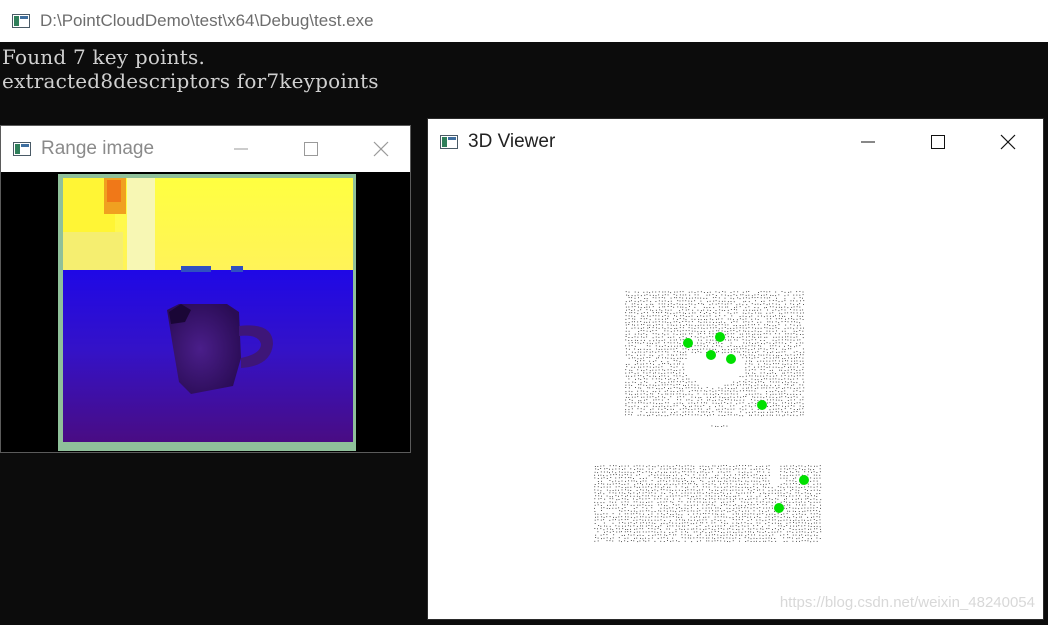  I want to click on 3d-viewer-titlebar: 3D Viewer, so click(735, 142).